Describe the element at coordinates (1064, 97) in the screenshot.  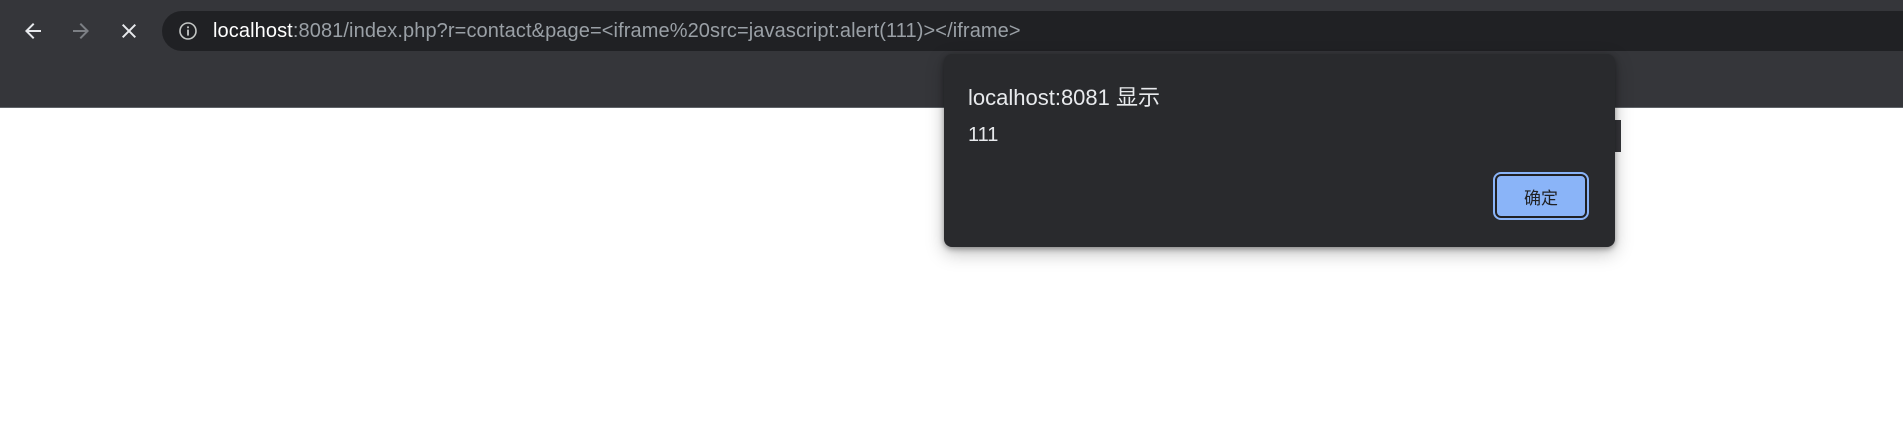
I see `dialog-title: localhost:8081 显示` at that location.